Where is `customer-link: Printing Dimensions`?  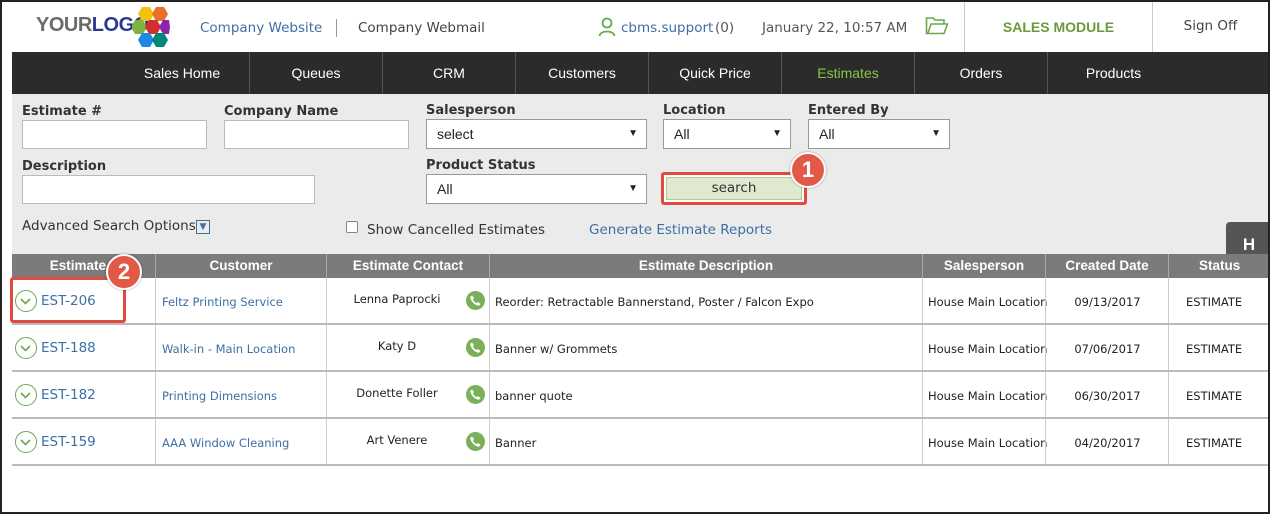
customer-link: Printing Dimensions is located at coordinates (219, 396).